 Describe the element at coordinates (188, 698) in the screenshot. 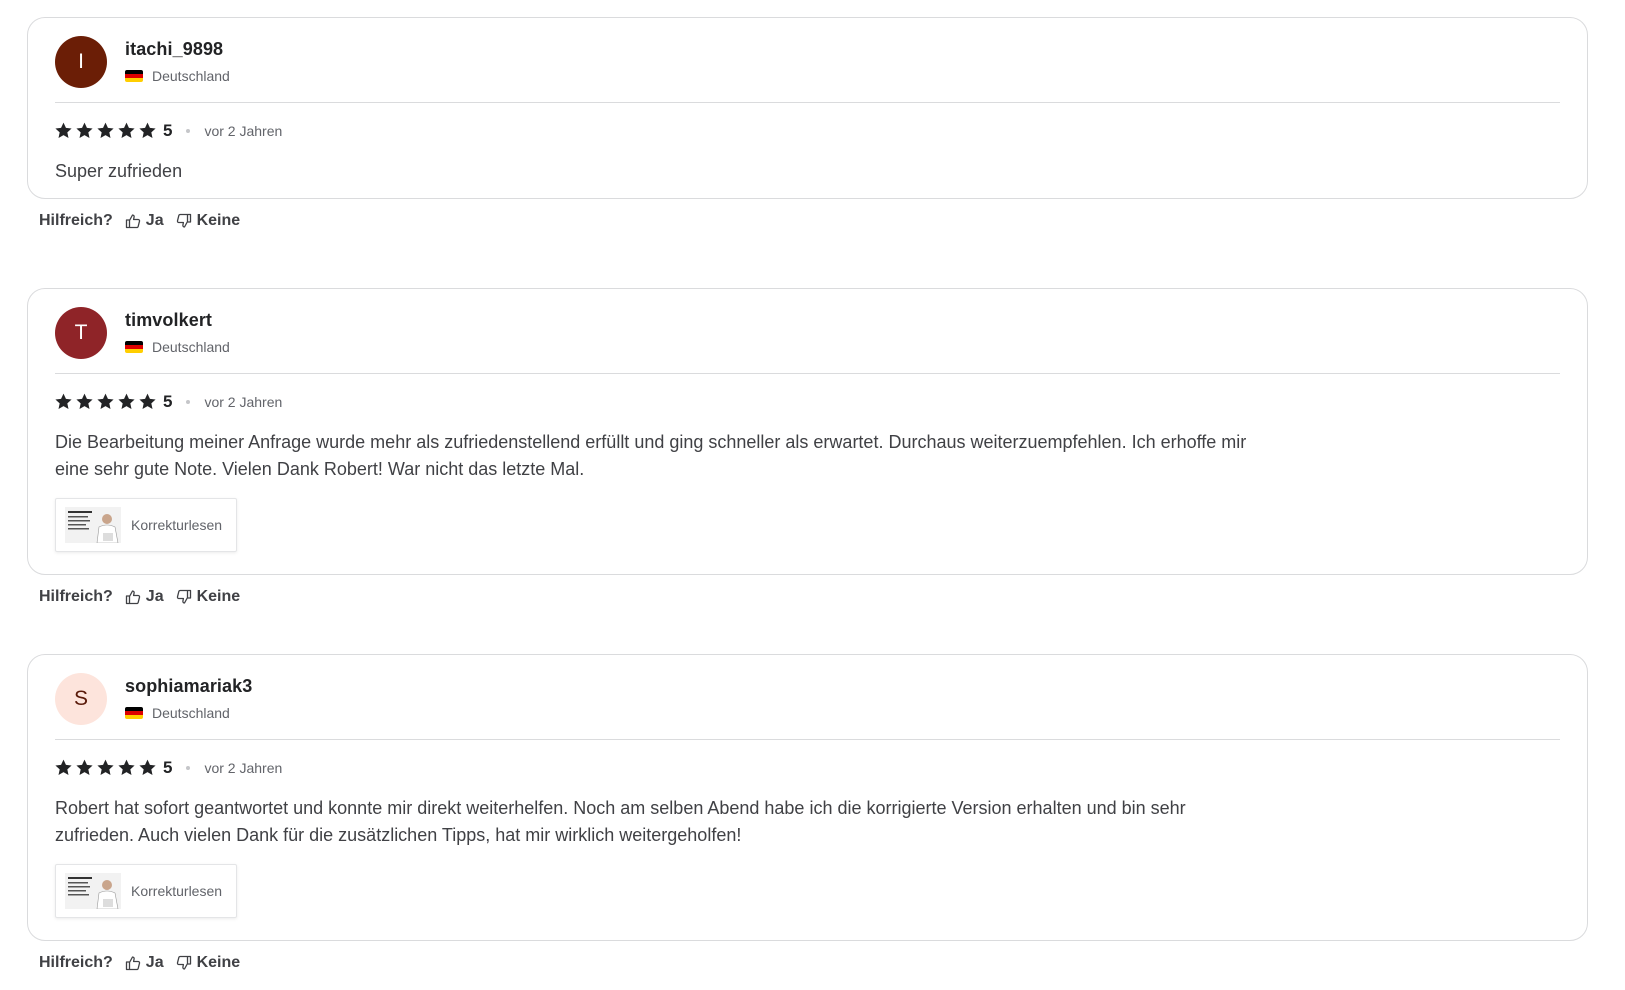

I see `reviewer-info: sophiamariak3 Deutschland` at that location.